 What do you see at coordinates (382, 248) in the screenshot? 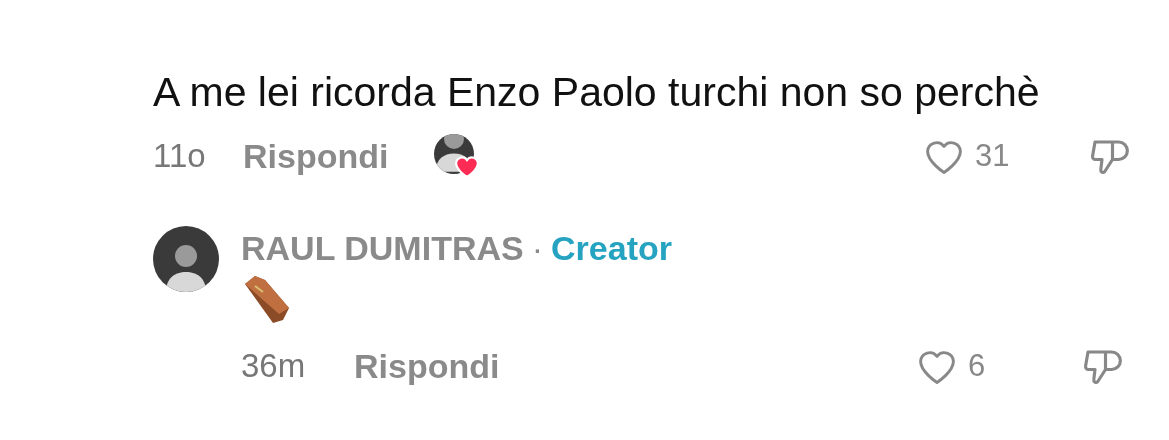
I see `author-name: RAUL DUMITRAS` at bounding box center [382, 248].